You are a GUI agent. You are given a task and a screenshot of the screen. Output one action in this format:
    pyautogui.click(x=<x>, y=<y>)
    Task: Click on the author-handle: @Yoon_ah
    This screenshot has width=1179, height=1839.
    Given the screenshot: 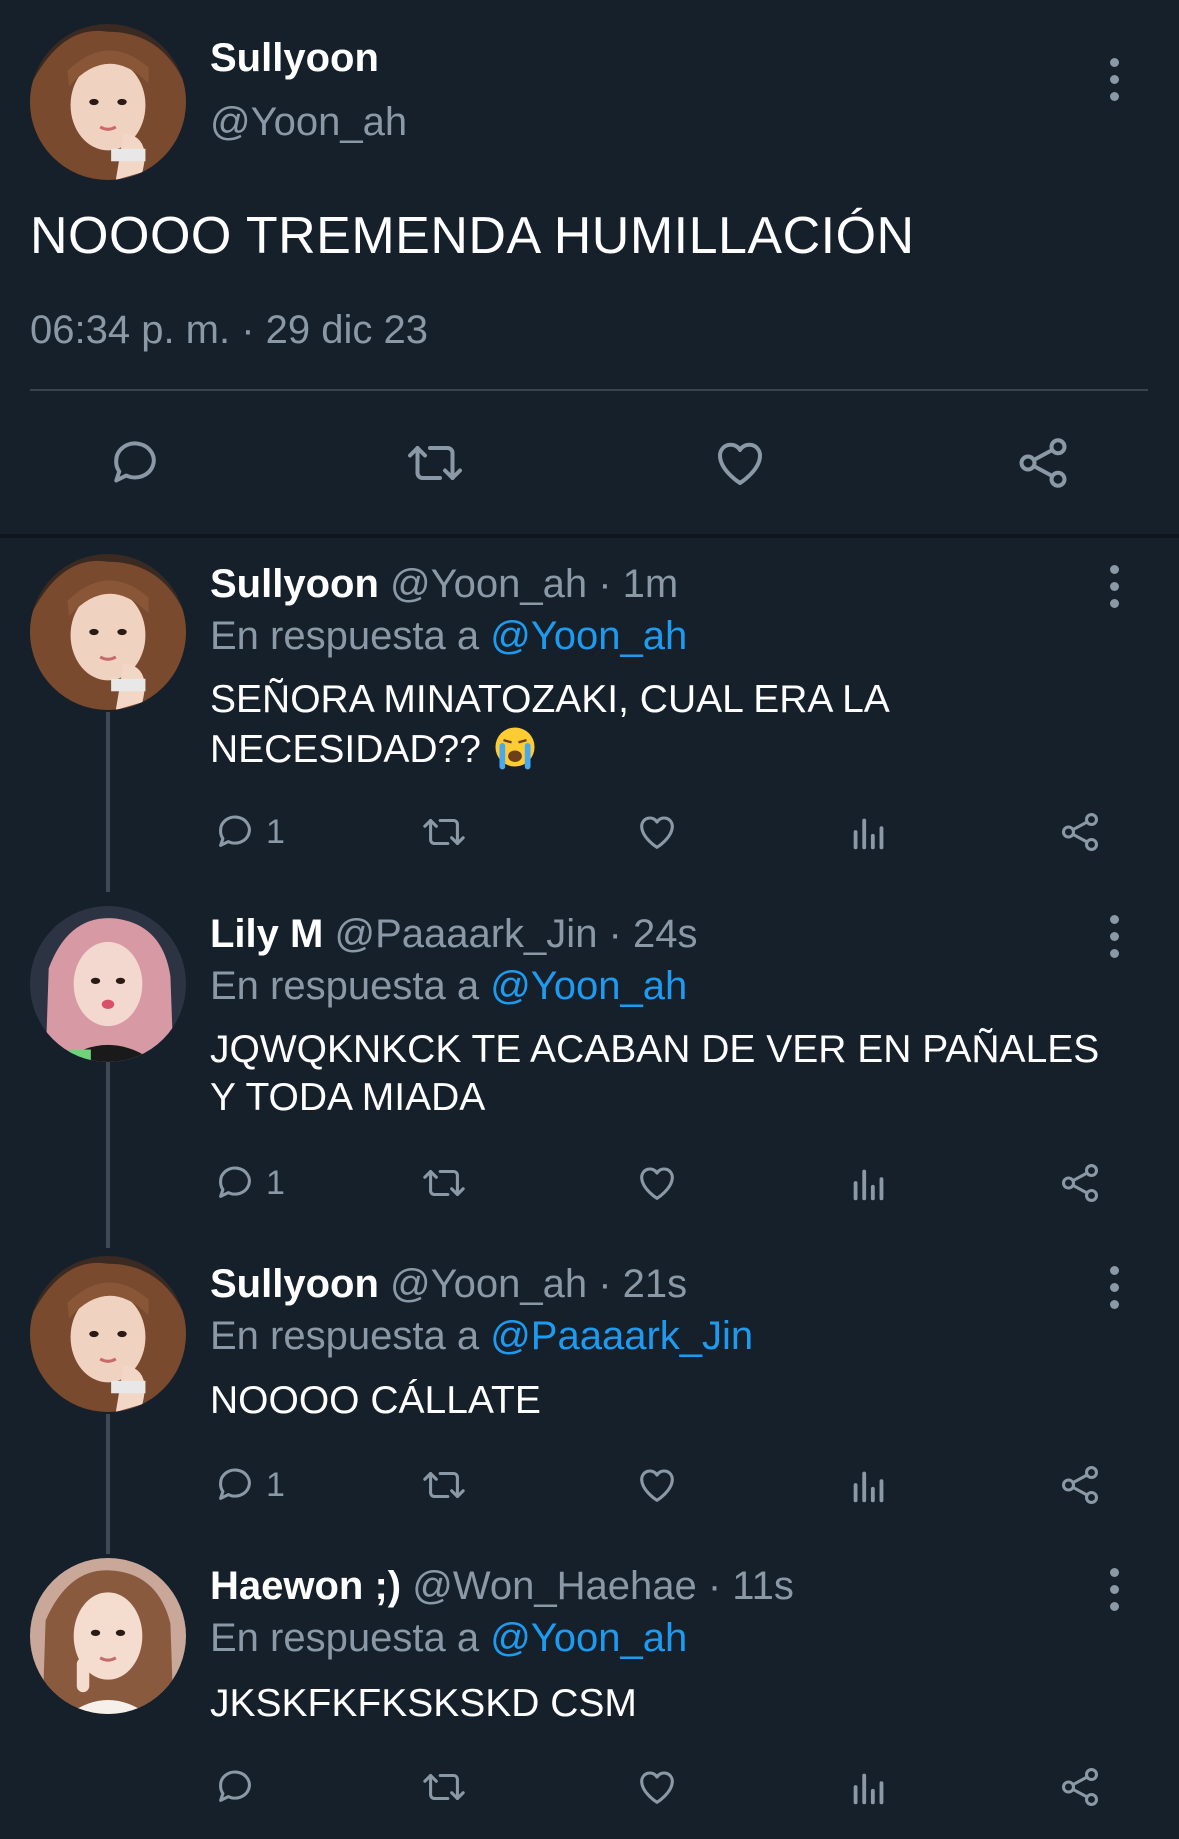 What is the action you would take?
    pyautogui.click(x=308, y=122)
    